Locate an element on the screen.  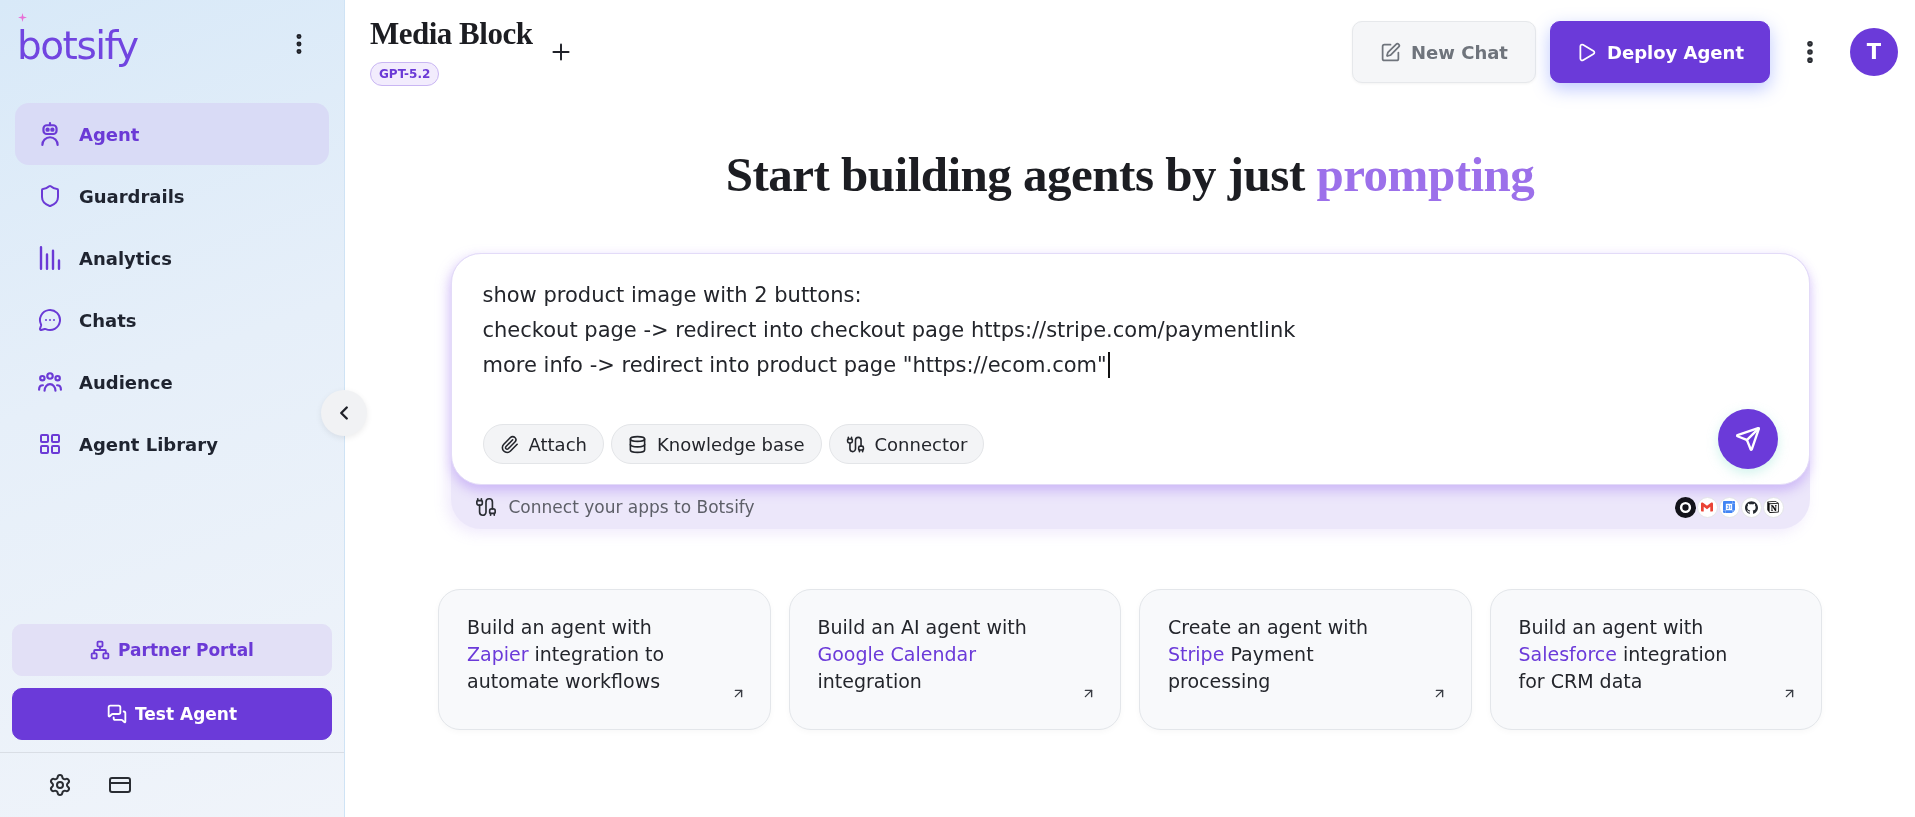
sidebar-nav-item: Analytics is located at coordinates (172, 258).